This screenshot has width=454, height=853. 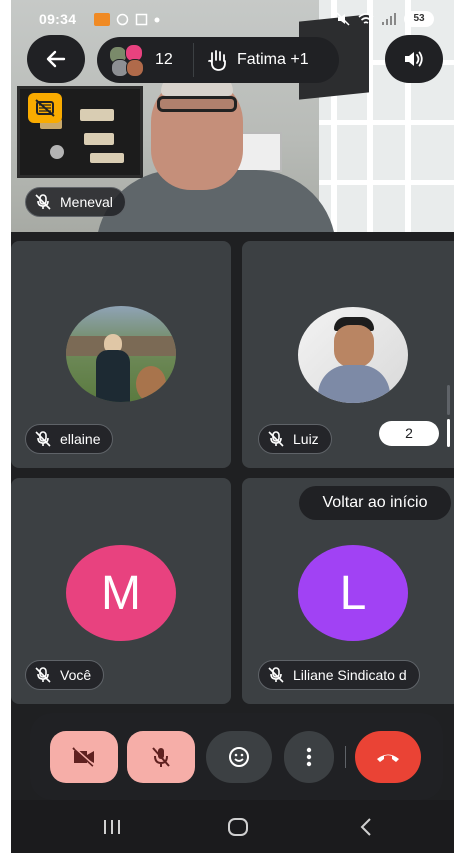 What do you see at coordinates (343, 19) in the screenshot?
I see `mute-icon` at bounding box center [343, 19].